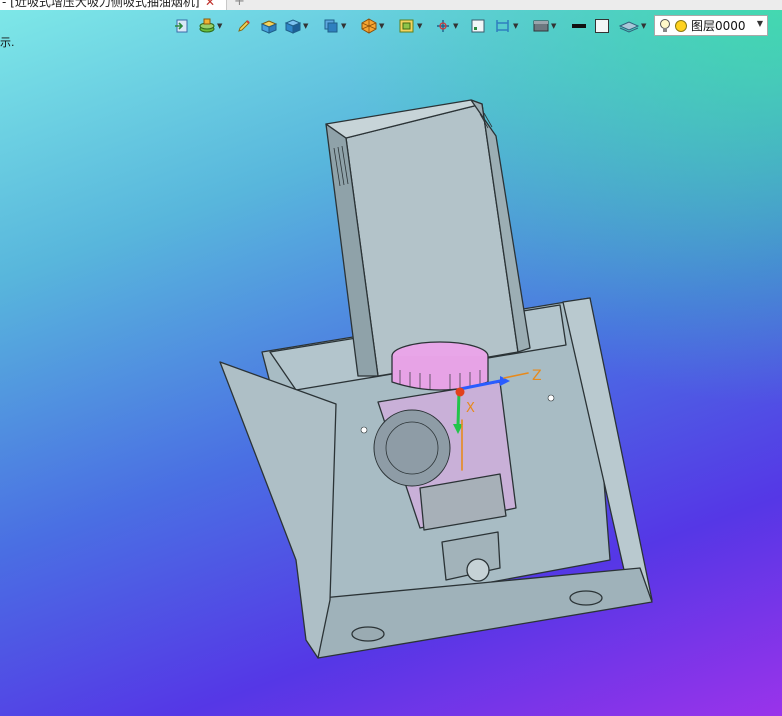  I want to click on new-tab-icon: +, so click(239, 4).